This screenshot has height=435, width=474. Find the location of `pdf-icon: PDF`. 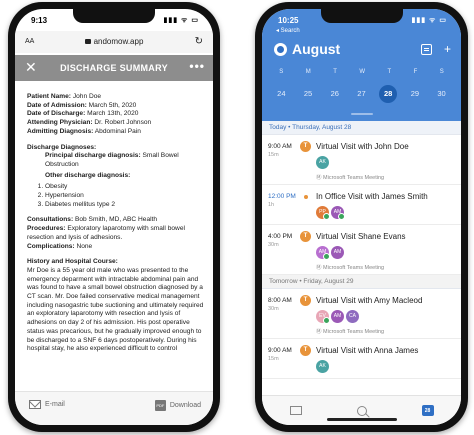

pdf-icon: PDF is located at coordinates (160, 405).